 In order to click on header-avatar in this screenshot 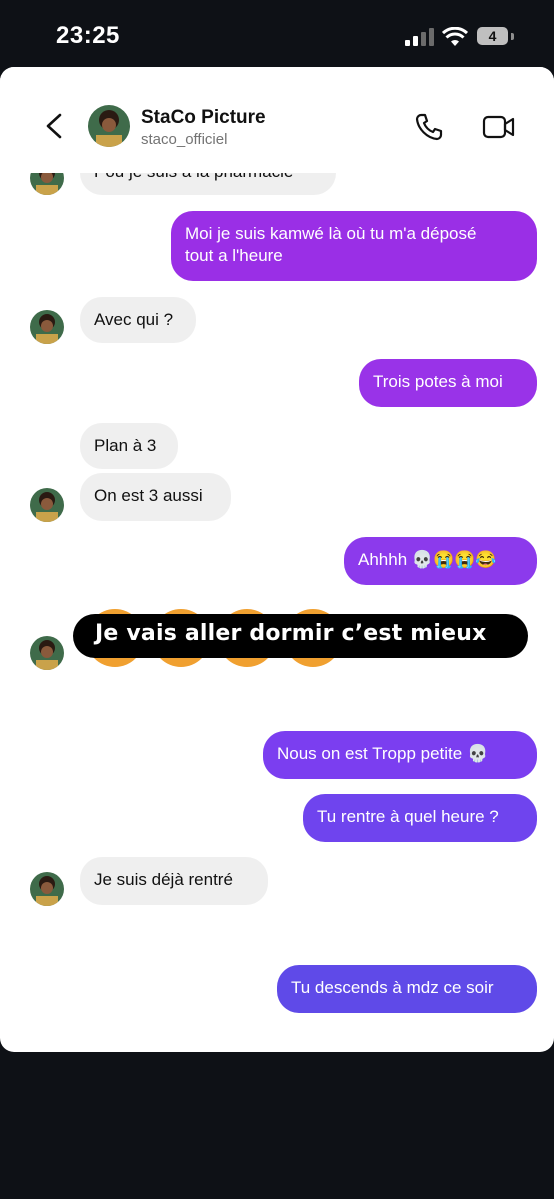, I will do `click(109, 126)`.